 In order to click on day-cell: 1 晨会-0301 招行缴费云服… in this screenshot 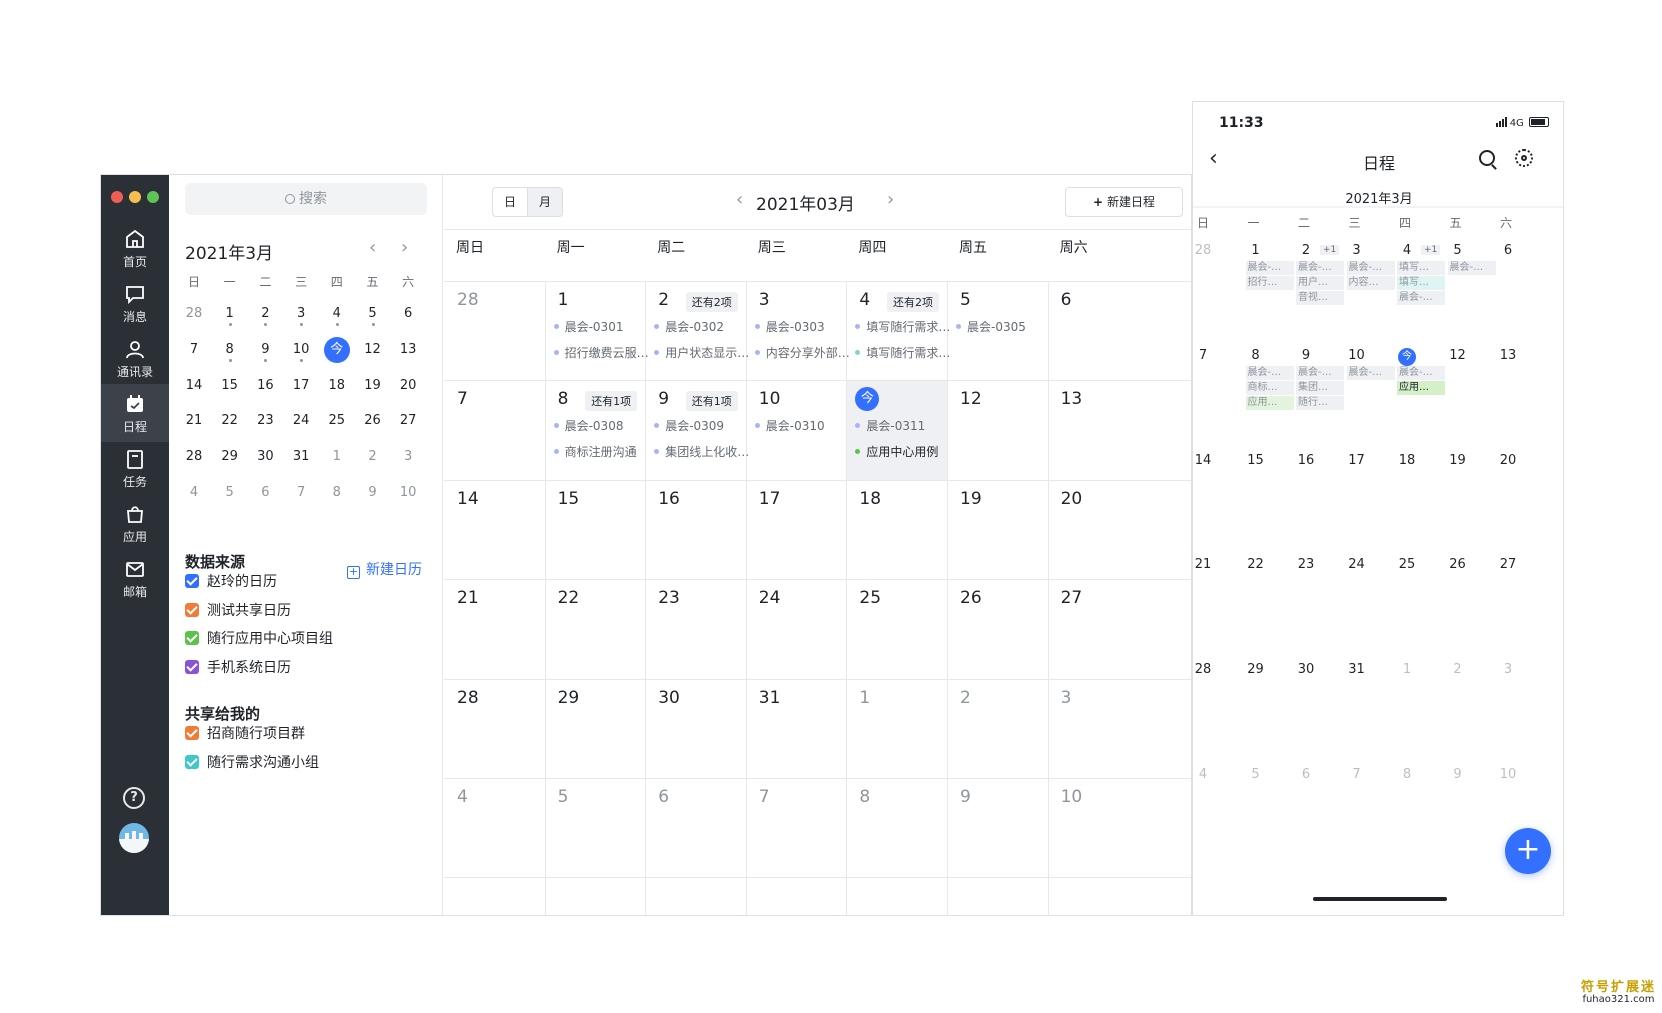, I will do `click(597, 331)`.